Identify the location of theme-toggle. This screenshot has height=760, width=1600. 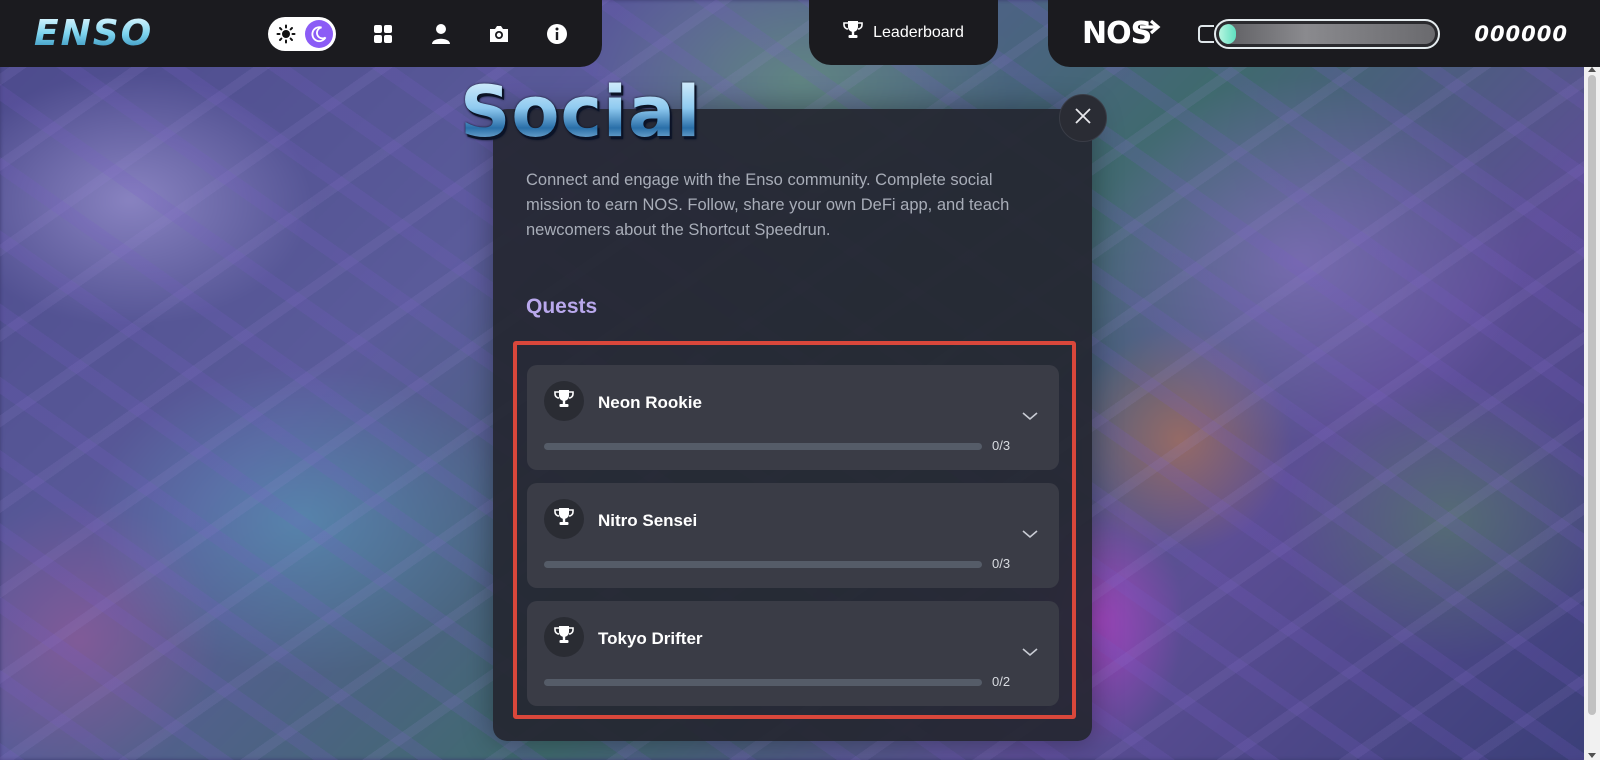
(302, 33).